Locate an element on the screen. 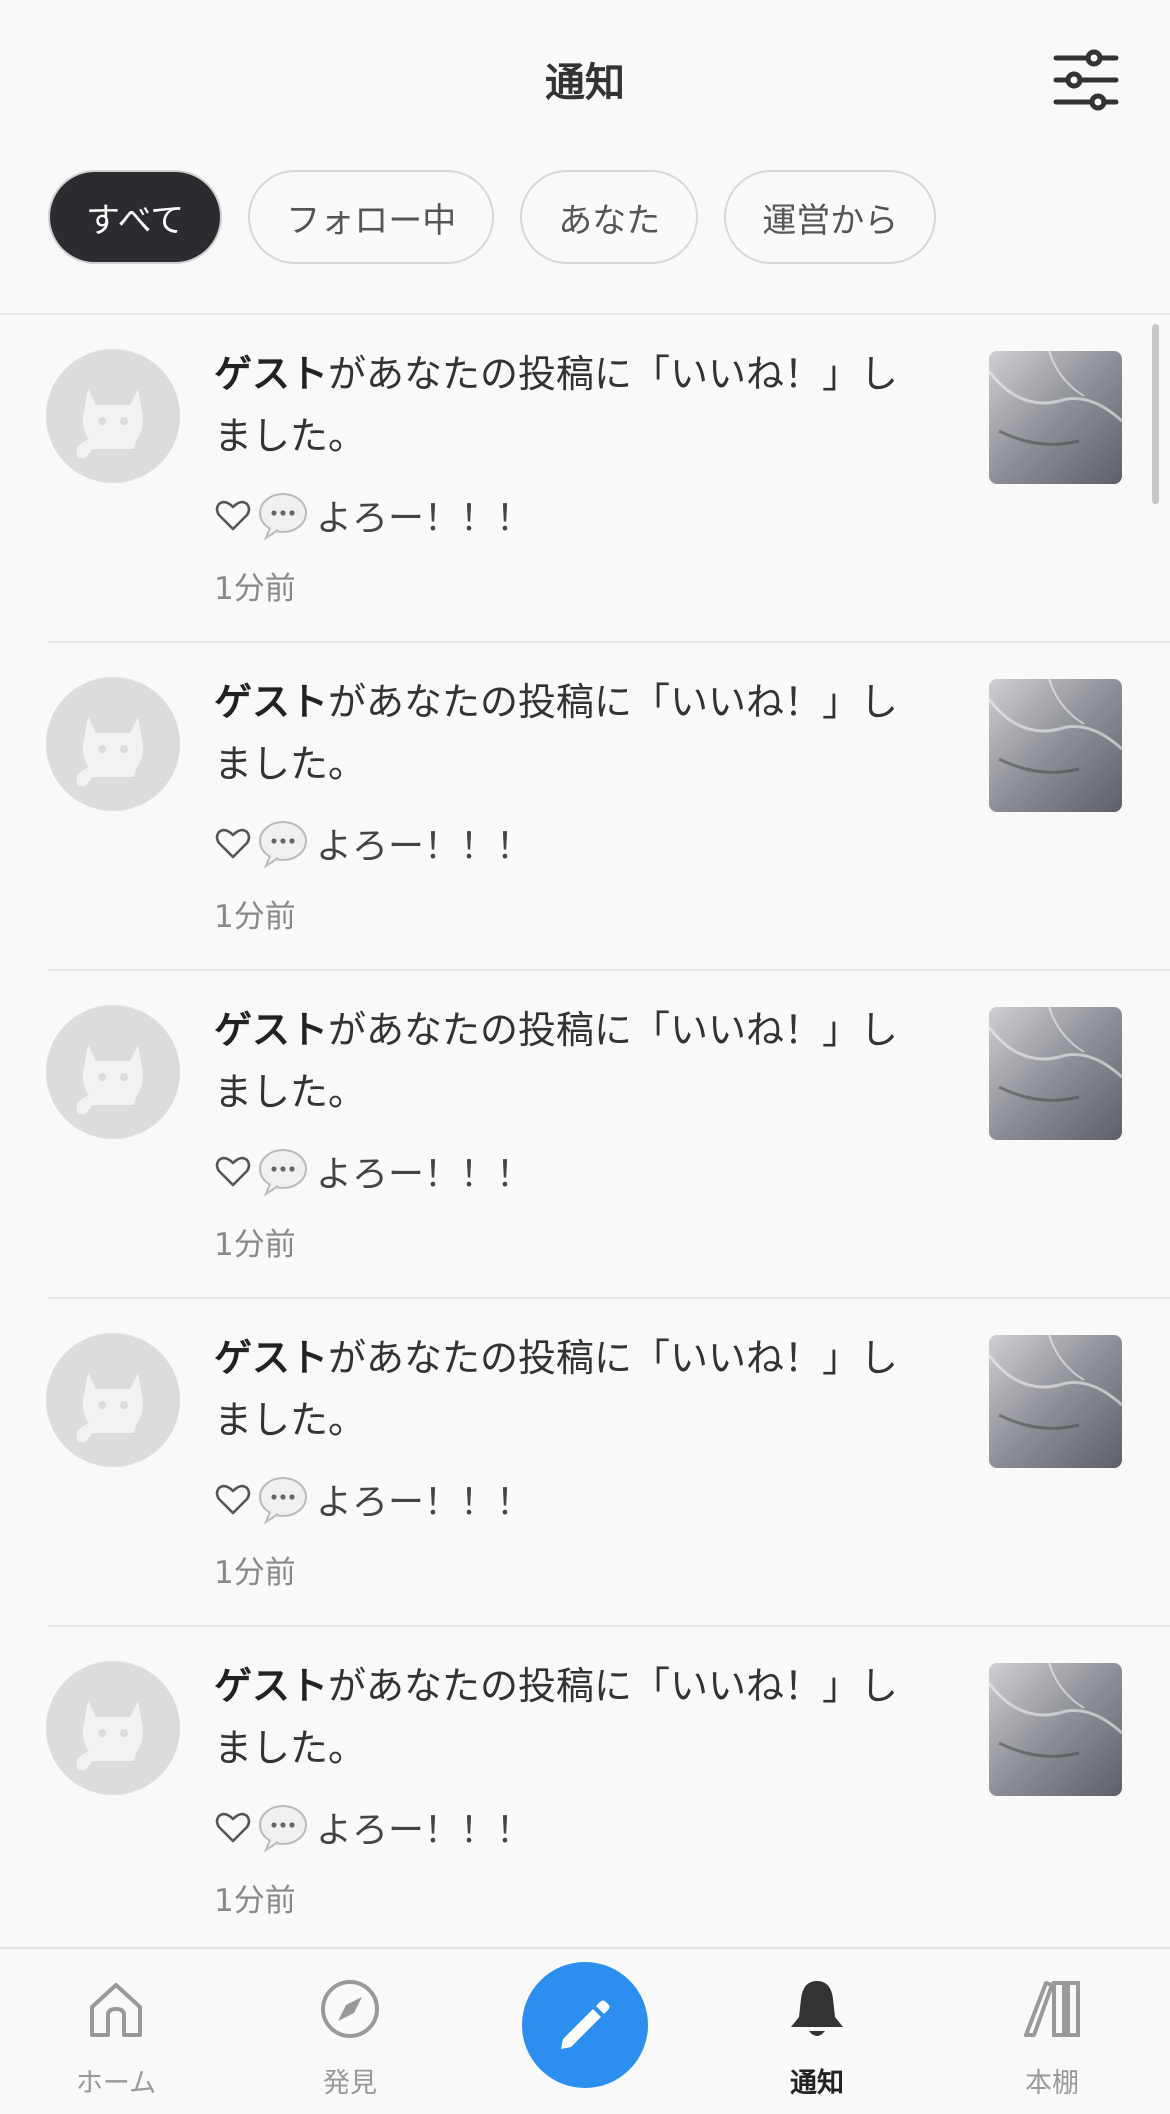 This screenshot has width=1170, height=2114. filter-settings-button is located at coordinates (1086, 80).